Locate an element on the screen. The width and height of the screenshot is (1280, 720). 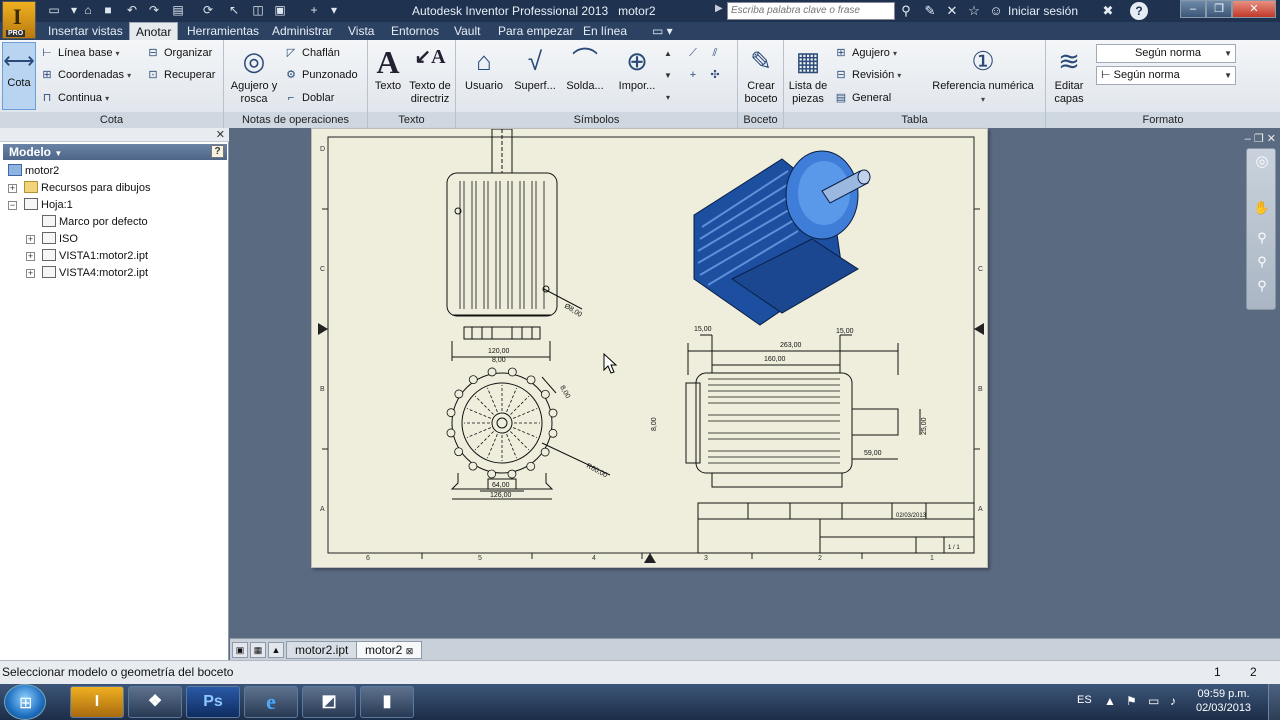
open-icon: ⌂ is located at coordinates (88, 10).